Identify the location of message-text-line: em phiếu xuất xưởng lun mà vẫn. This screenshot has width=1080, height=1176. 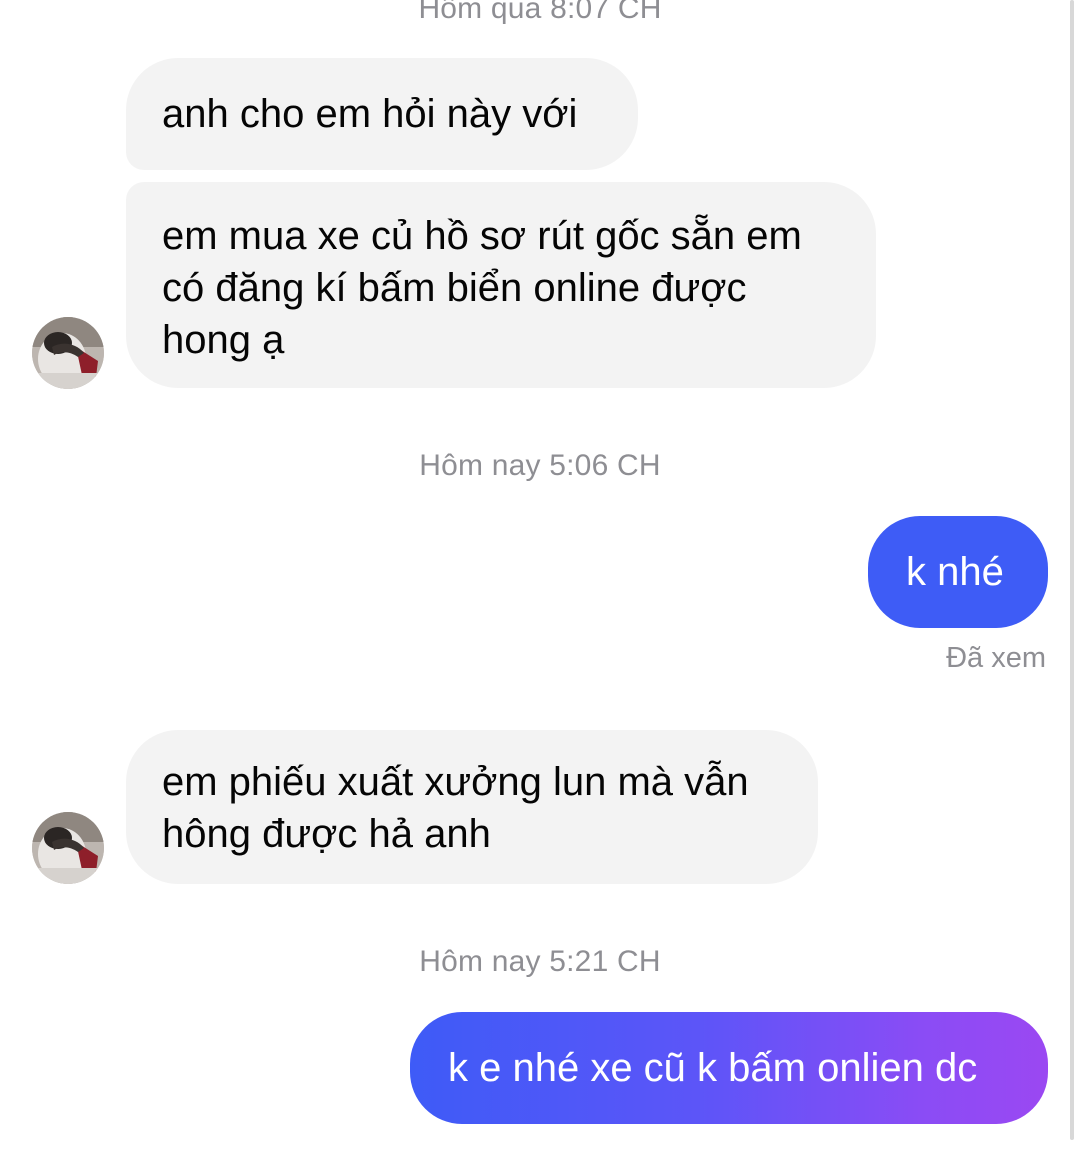
(455, 782).